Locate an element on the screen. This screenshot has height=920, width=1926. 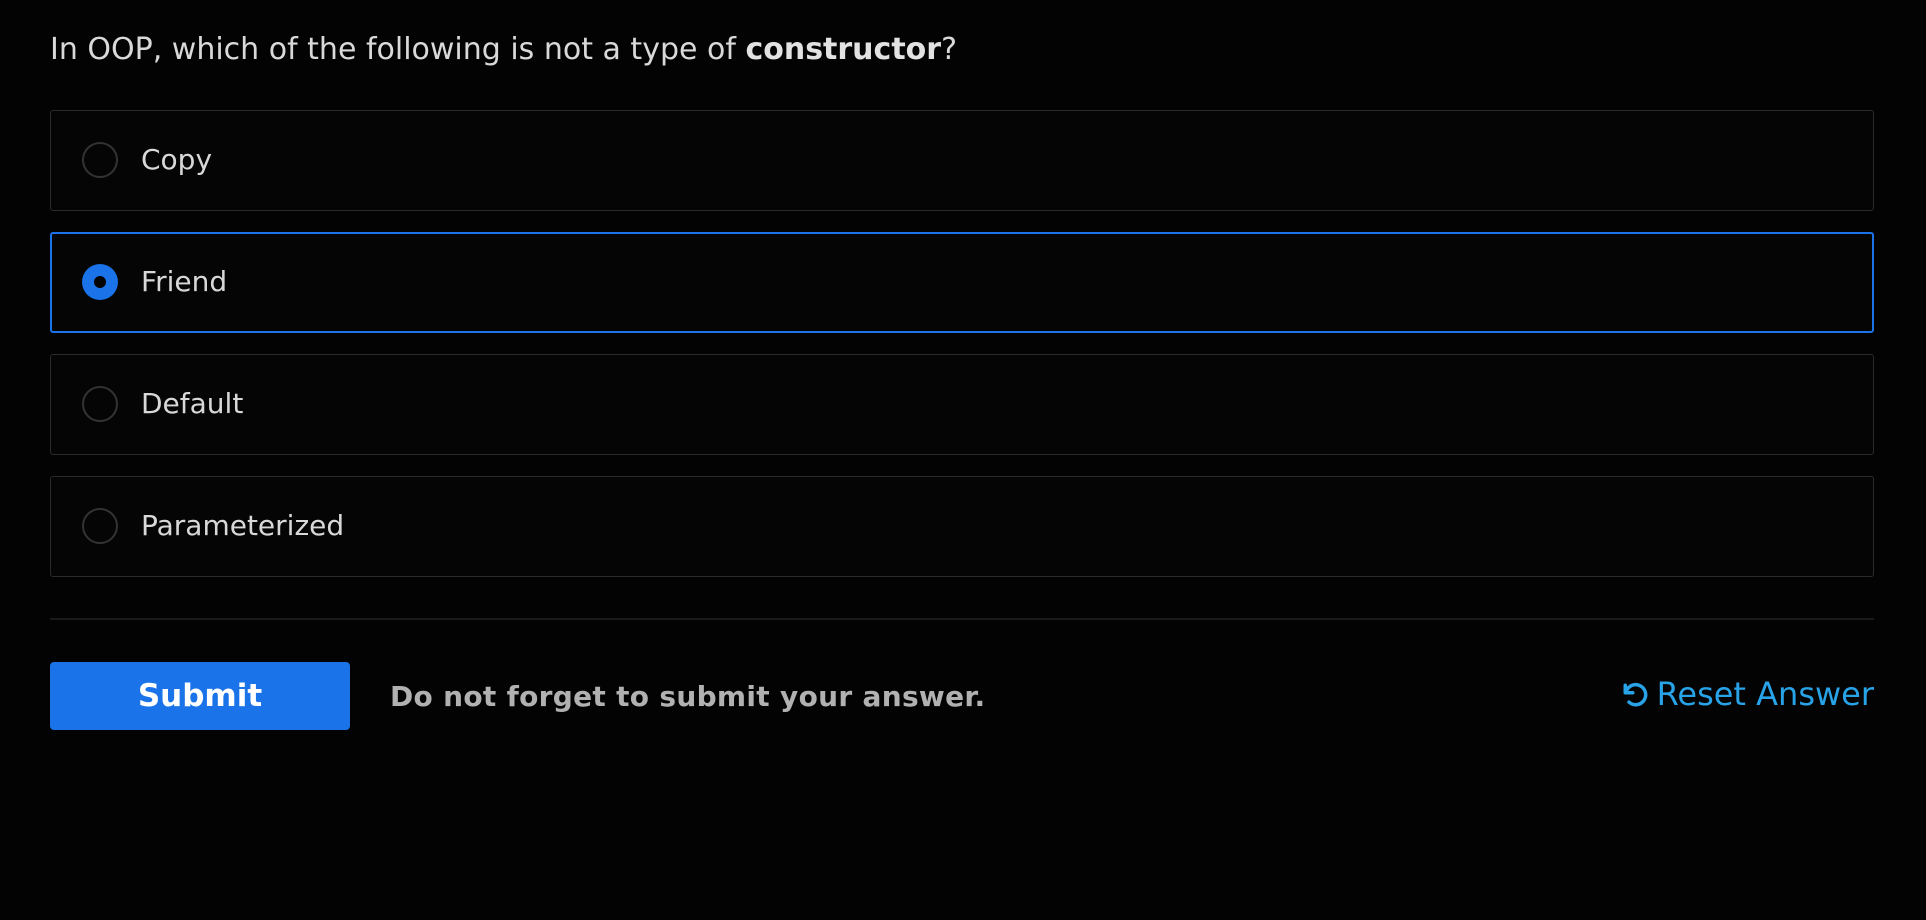
radio-button-selected is located at coordinates (100, 282).